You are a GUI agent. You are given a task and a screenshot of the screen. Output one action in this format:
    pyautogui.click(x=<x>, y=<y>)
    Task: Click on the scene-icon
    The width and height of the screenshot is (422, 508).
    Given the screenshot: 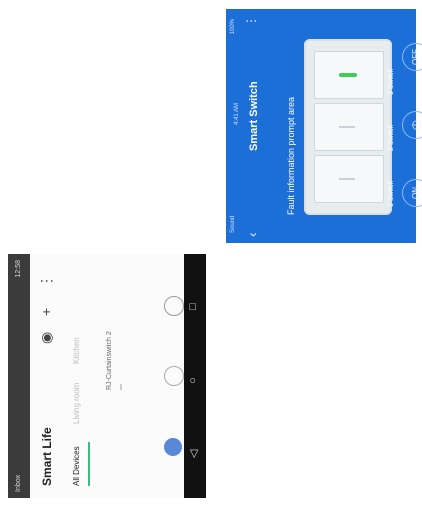 What is the action you would take?
    pyautogui.click(x=174, y=376)
    